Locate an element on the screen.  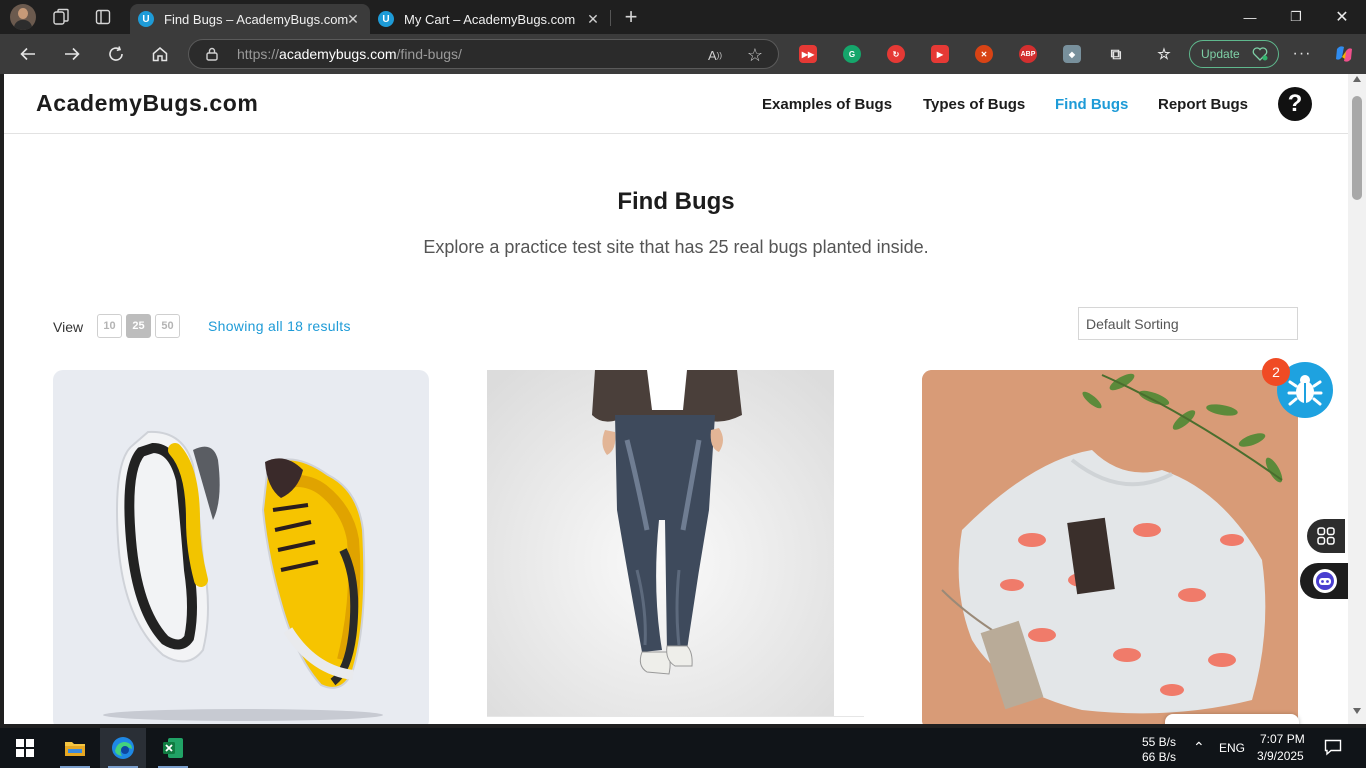
new-tab-icon: + is located at coordinates (631, 17).